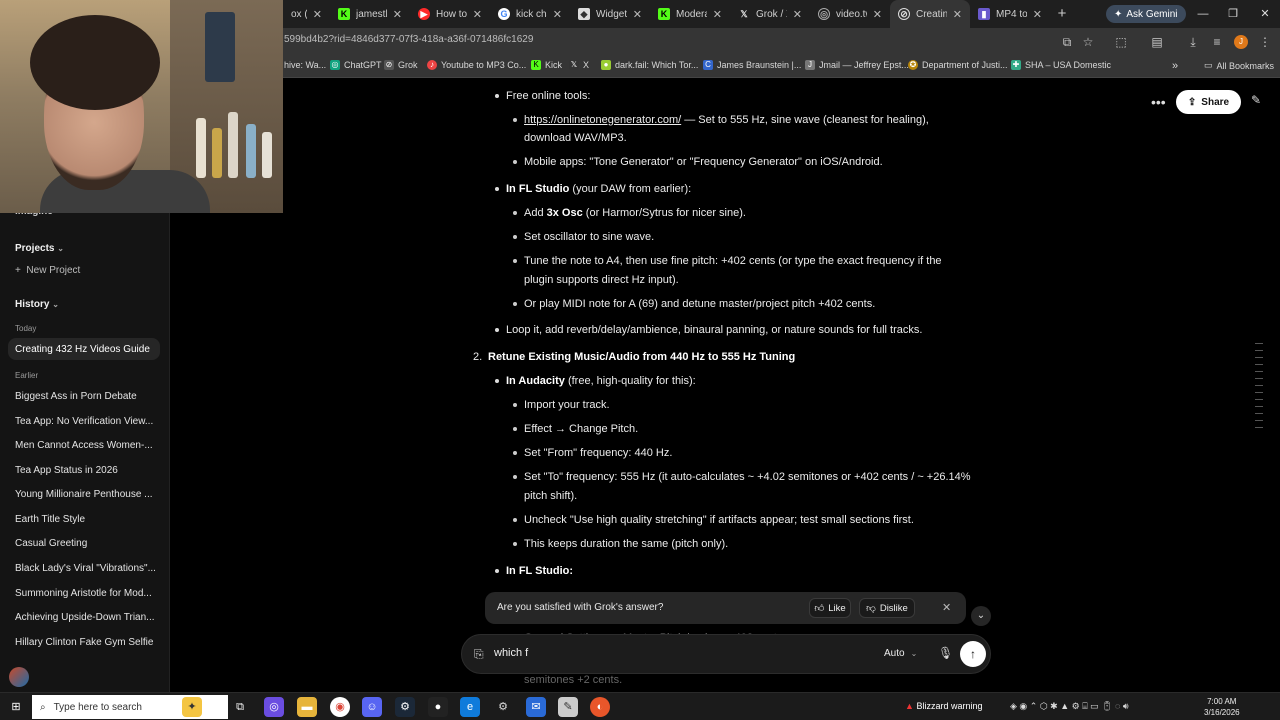  Describe the element at coordinates (76, 396) in the screenshot. I see `history-item: Biggest Ass in Porn Debate` at that location.